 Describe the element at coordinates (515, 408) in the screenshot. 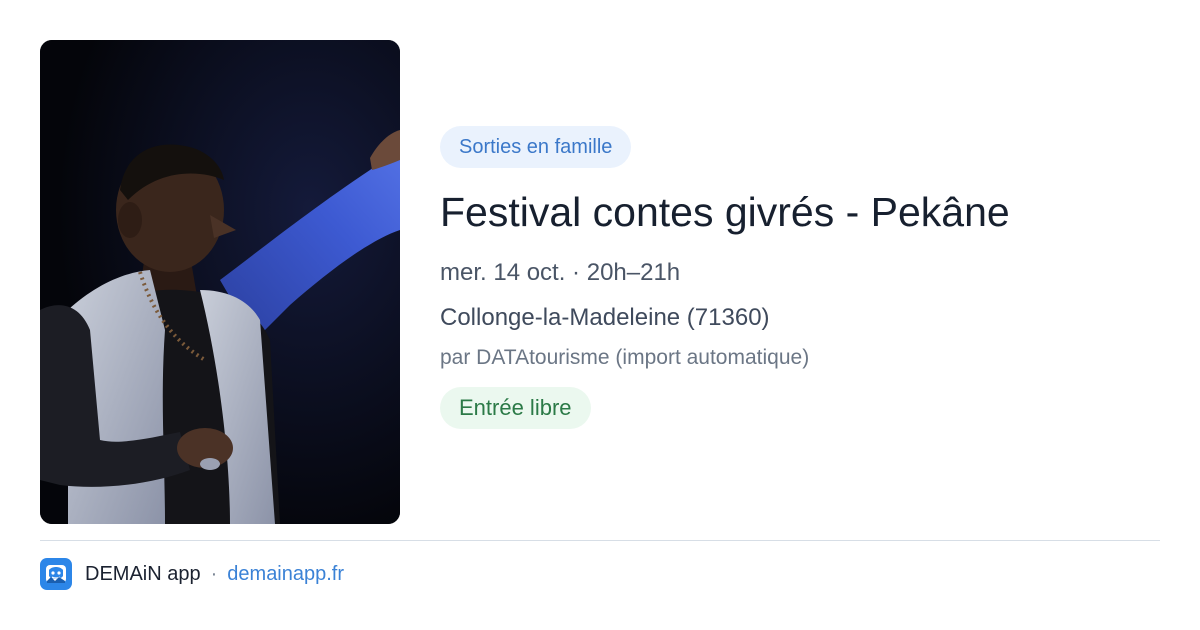

I see `price-chip: Entrée libre` at that location.